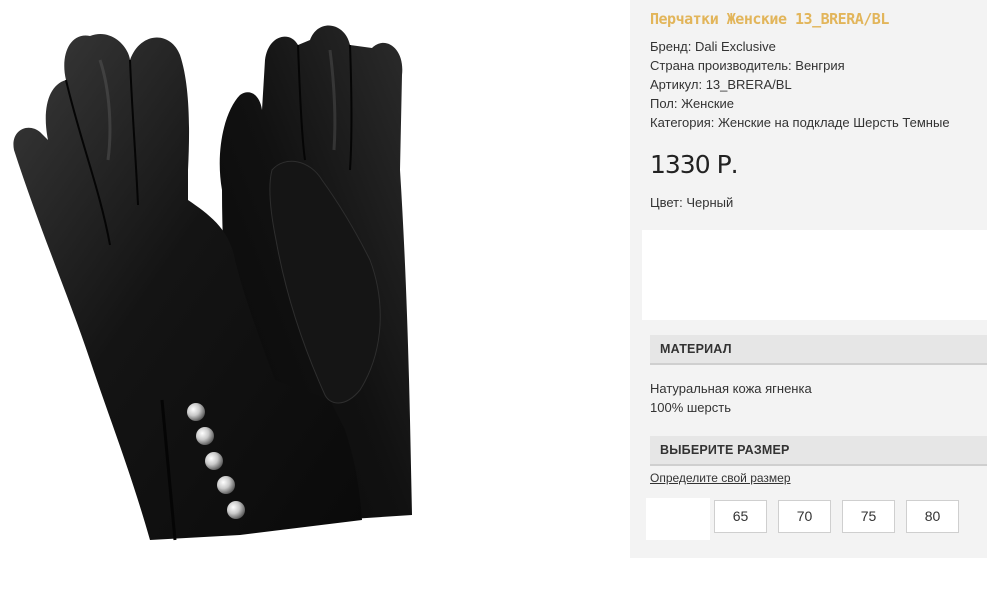 The image size is (987, 599). Describe the element at coordinates (818, 451) in the screenshot. I see `size-header: ВЫБЕРИТЕ РАЗМЕР` at that location.